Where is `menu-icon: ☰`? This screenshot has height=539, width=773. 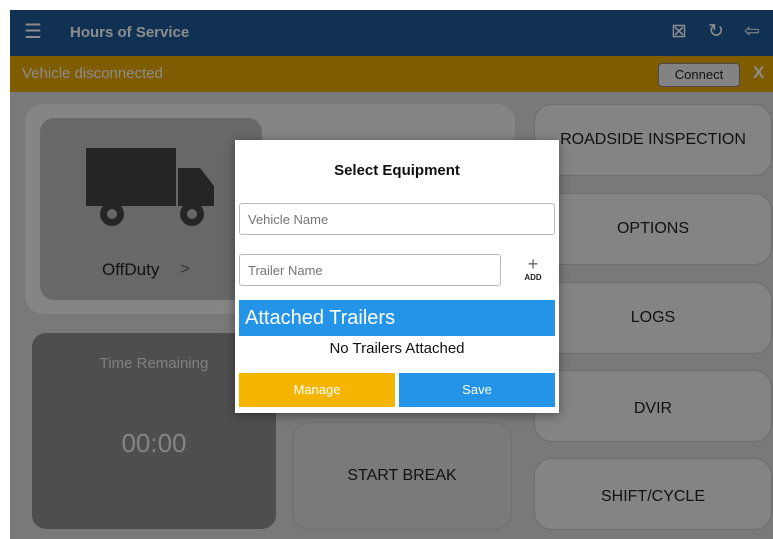 menu-icon: ☰ is located at coordinates (33, 32).